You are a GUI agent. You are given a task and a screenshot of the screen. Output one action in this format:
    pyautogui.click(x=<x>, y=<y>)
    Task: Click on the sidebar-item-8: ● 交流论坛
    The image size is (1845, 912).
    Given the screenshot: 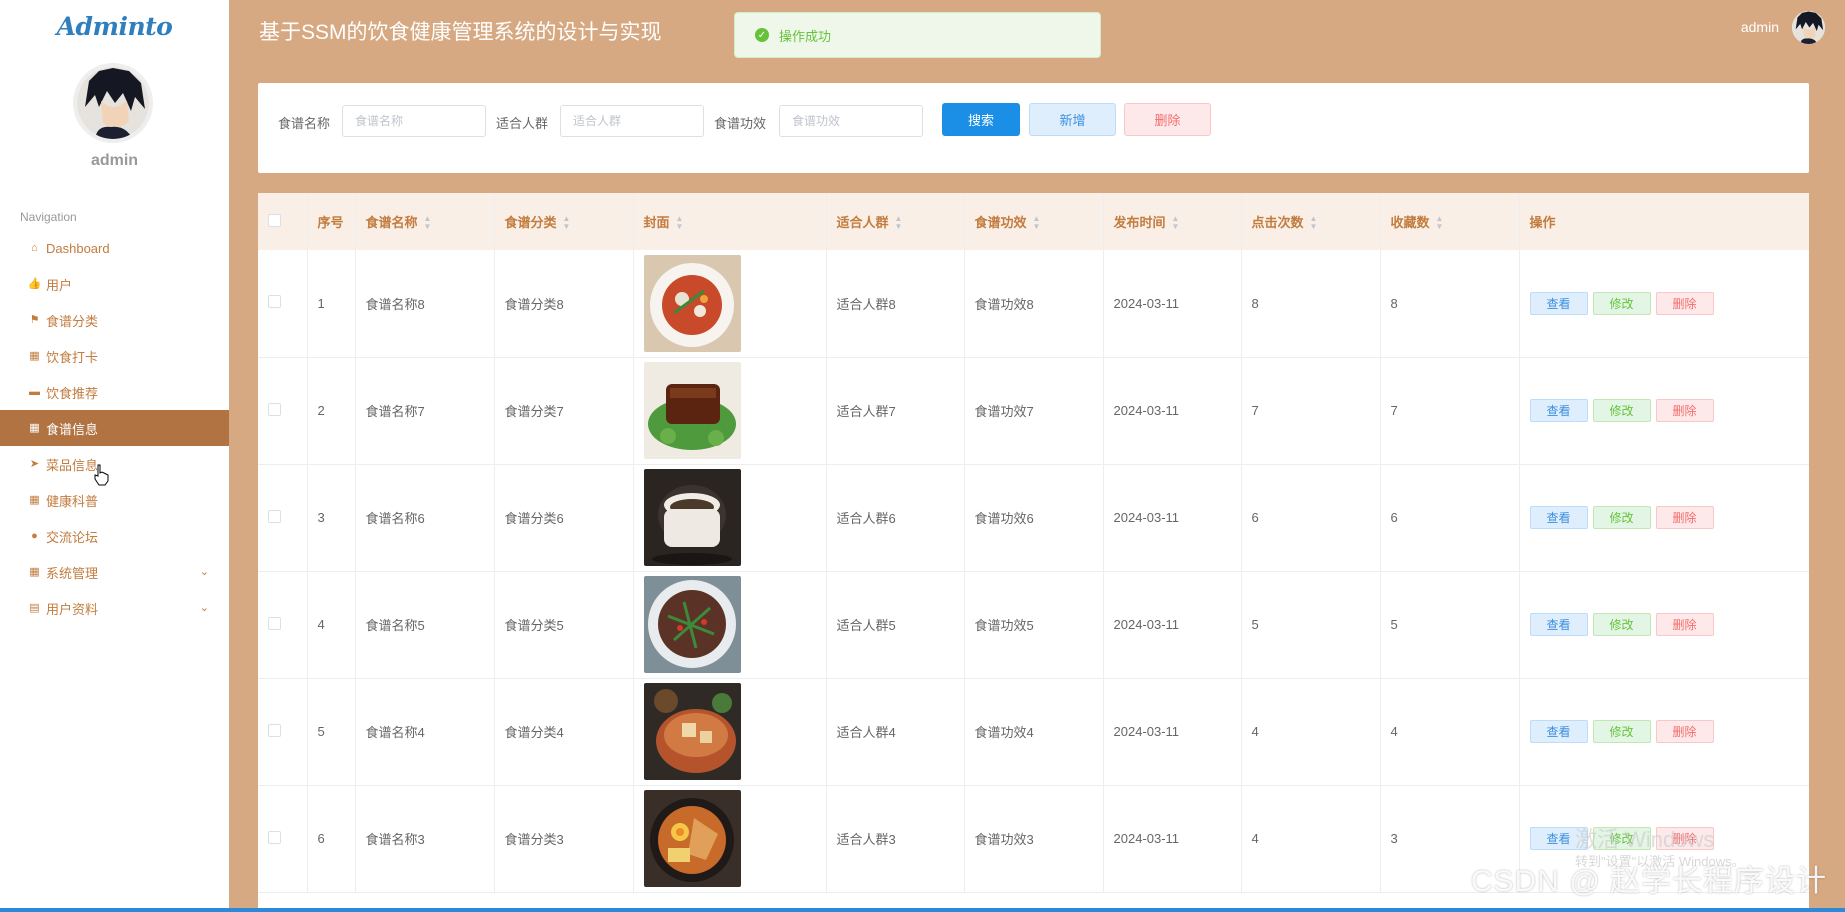 What is the action you would take?
    pyautogui.click(x=114, y=536)
    